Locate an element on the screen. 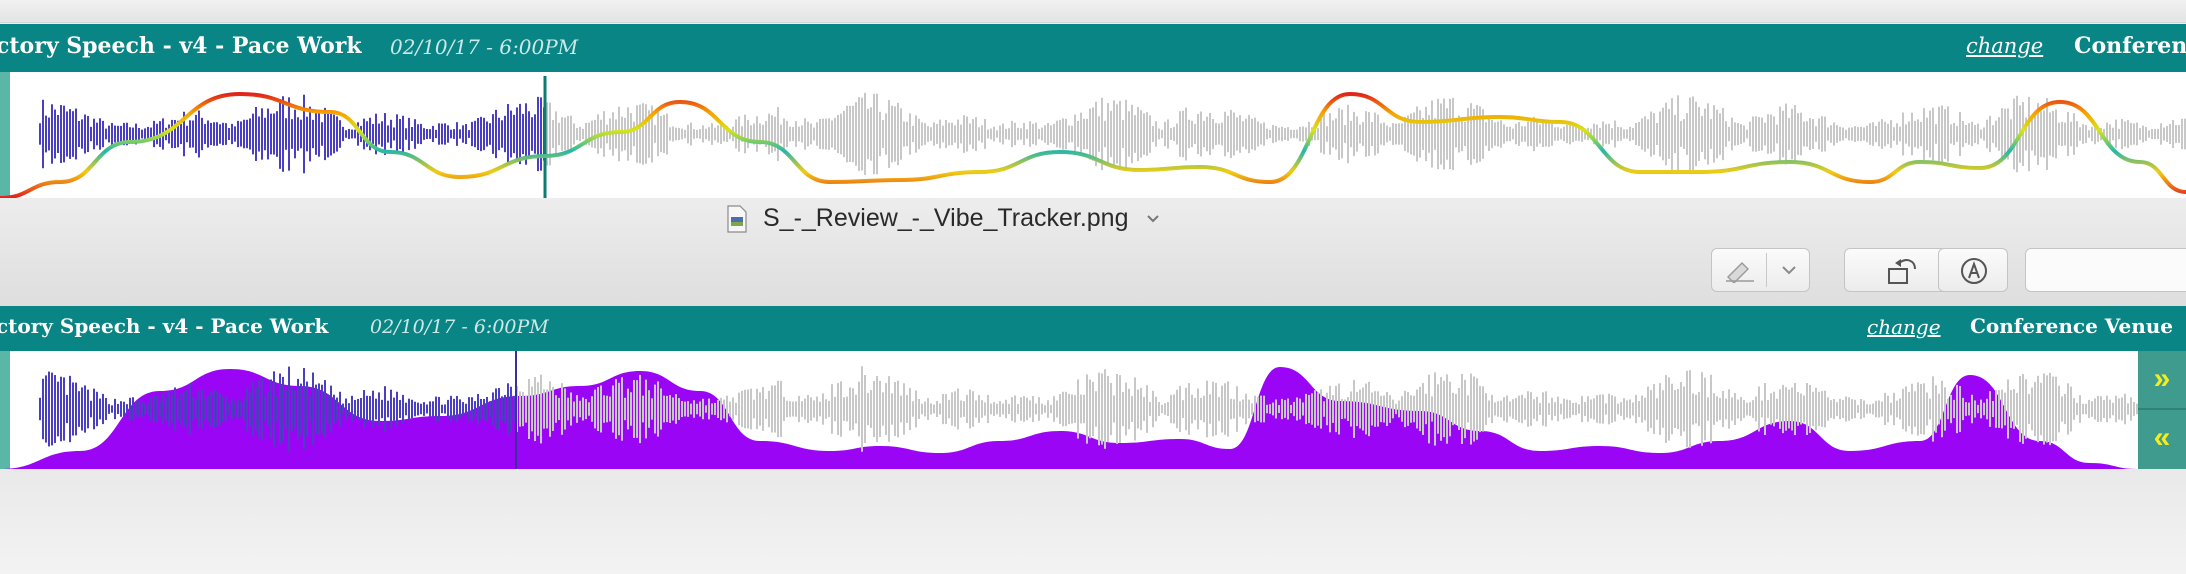 The width and height of the screenshot is (2186, 574). back-button: « is located at coordinates (2162, 439).